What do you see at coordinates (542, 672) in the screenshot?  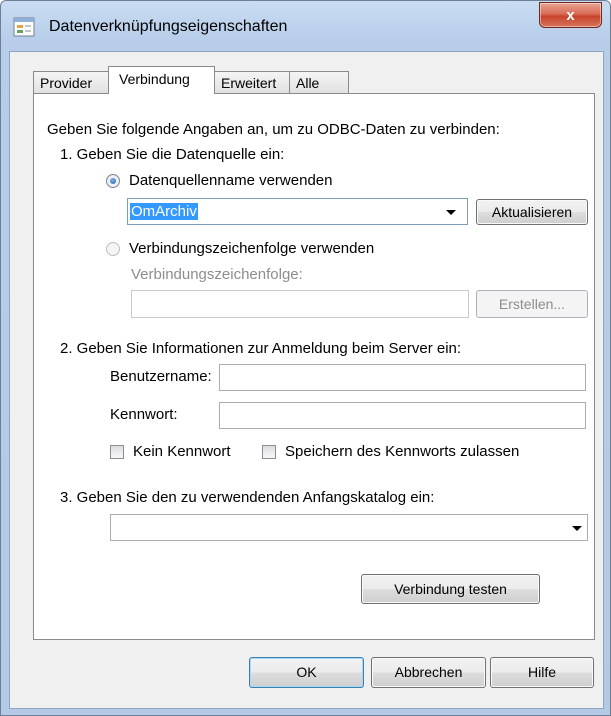 I see `help-button: Hilfe` at bounding box center [542, 672].